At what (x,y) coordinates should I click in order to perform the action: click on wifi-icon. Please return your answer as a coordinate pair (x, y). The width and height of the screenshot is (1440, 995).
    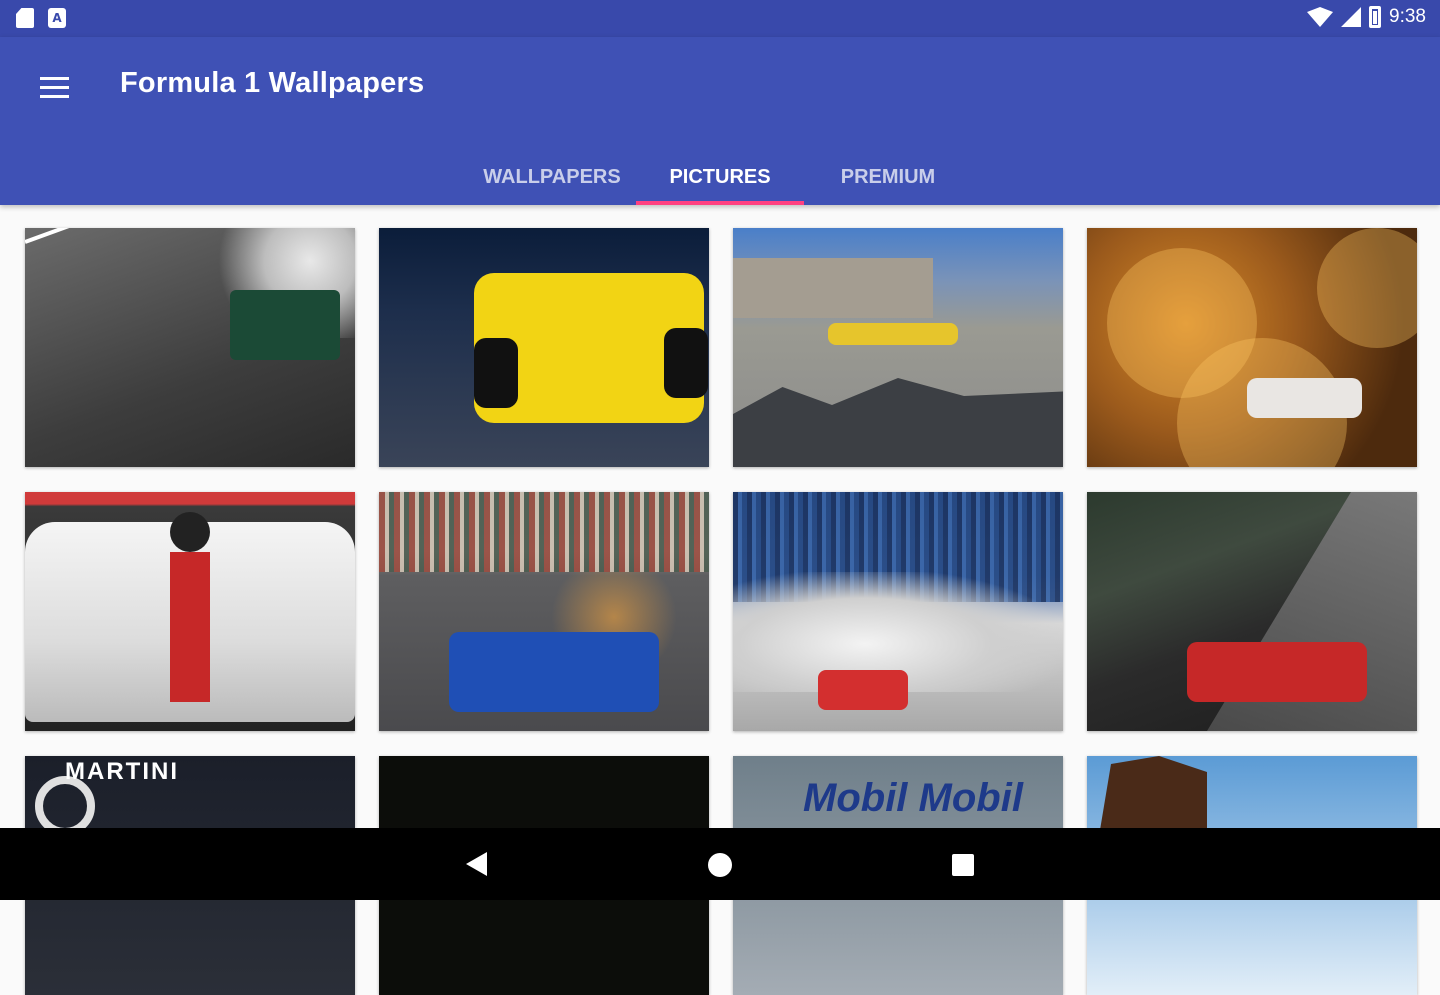
    Looking at the image, I should click on (1320, 17).